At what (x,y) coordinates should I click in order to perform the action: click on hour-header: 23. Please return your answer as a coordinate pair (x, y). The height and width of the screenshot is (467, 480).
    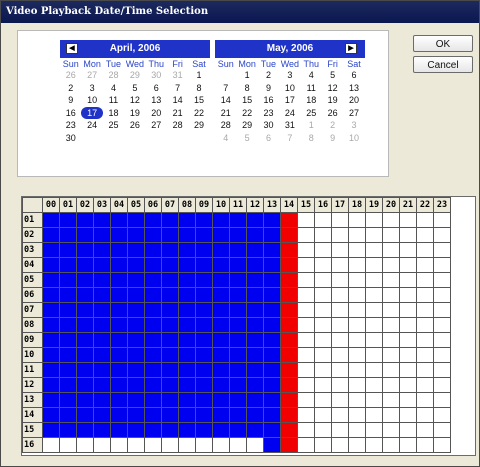
    Looking at the image, I should click on (442, 205).